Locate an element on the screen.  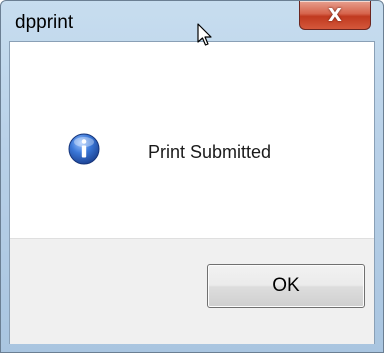
info-icon is located at coordinates (84, 149).